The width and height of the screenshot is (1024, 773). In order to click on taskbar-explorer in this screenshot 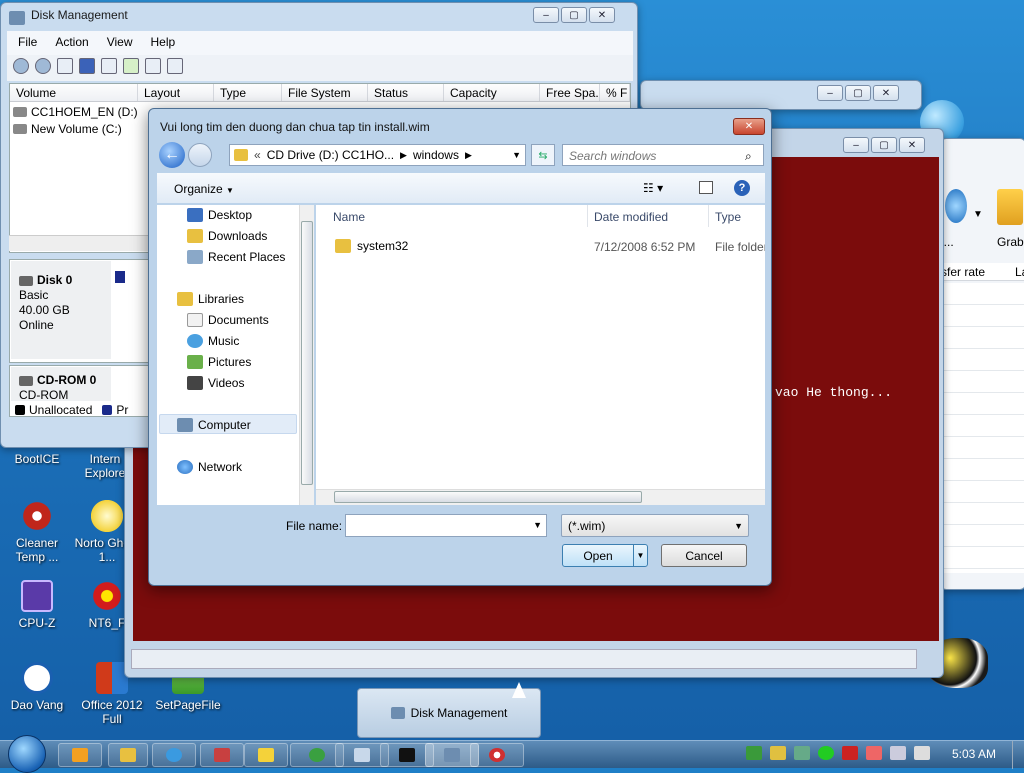, I will do `click(128, 755)`.